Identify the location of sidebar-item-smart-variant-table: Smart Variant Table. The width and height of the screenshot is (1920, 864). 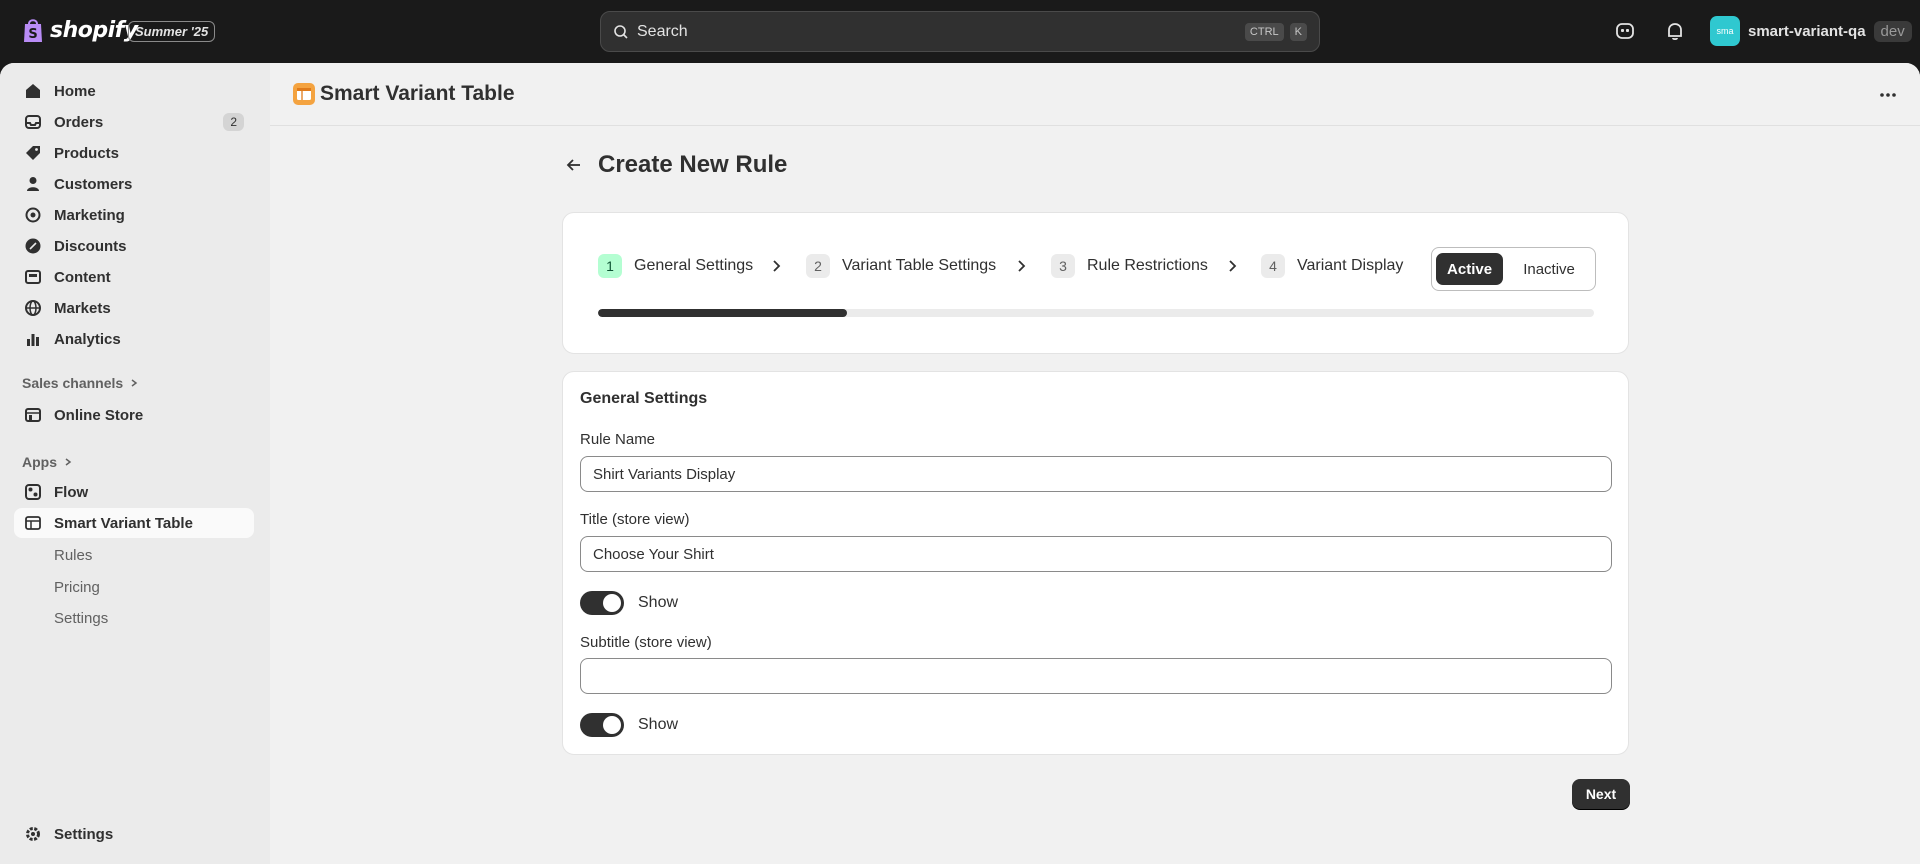
(134, 523).